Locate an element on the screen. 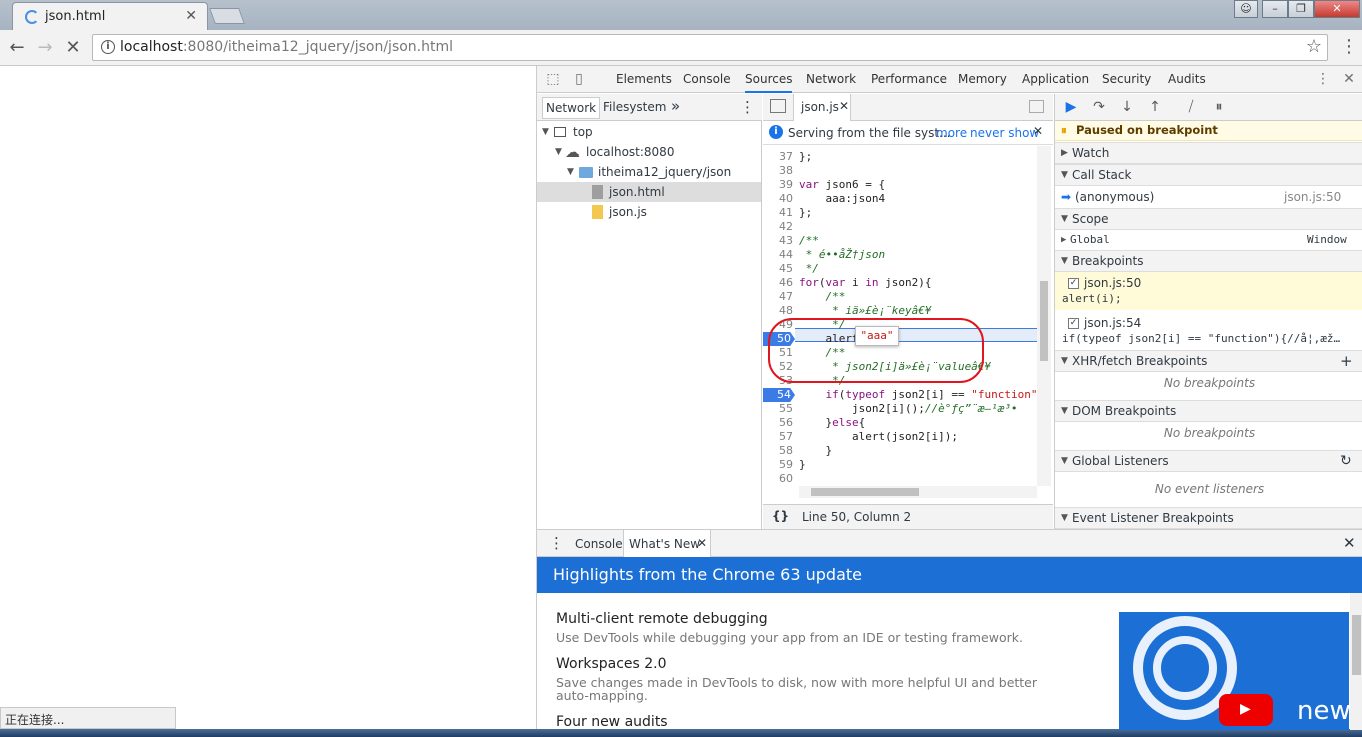 The width and height of the screenshot is (1362, 737). inspect-element-icon: ⬚ is located at coordinates (553, 79).